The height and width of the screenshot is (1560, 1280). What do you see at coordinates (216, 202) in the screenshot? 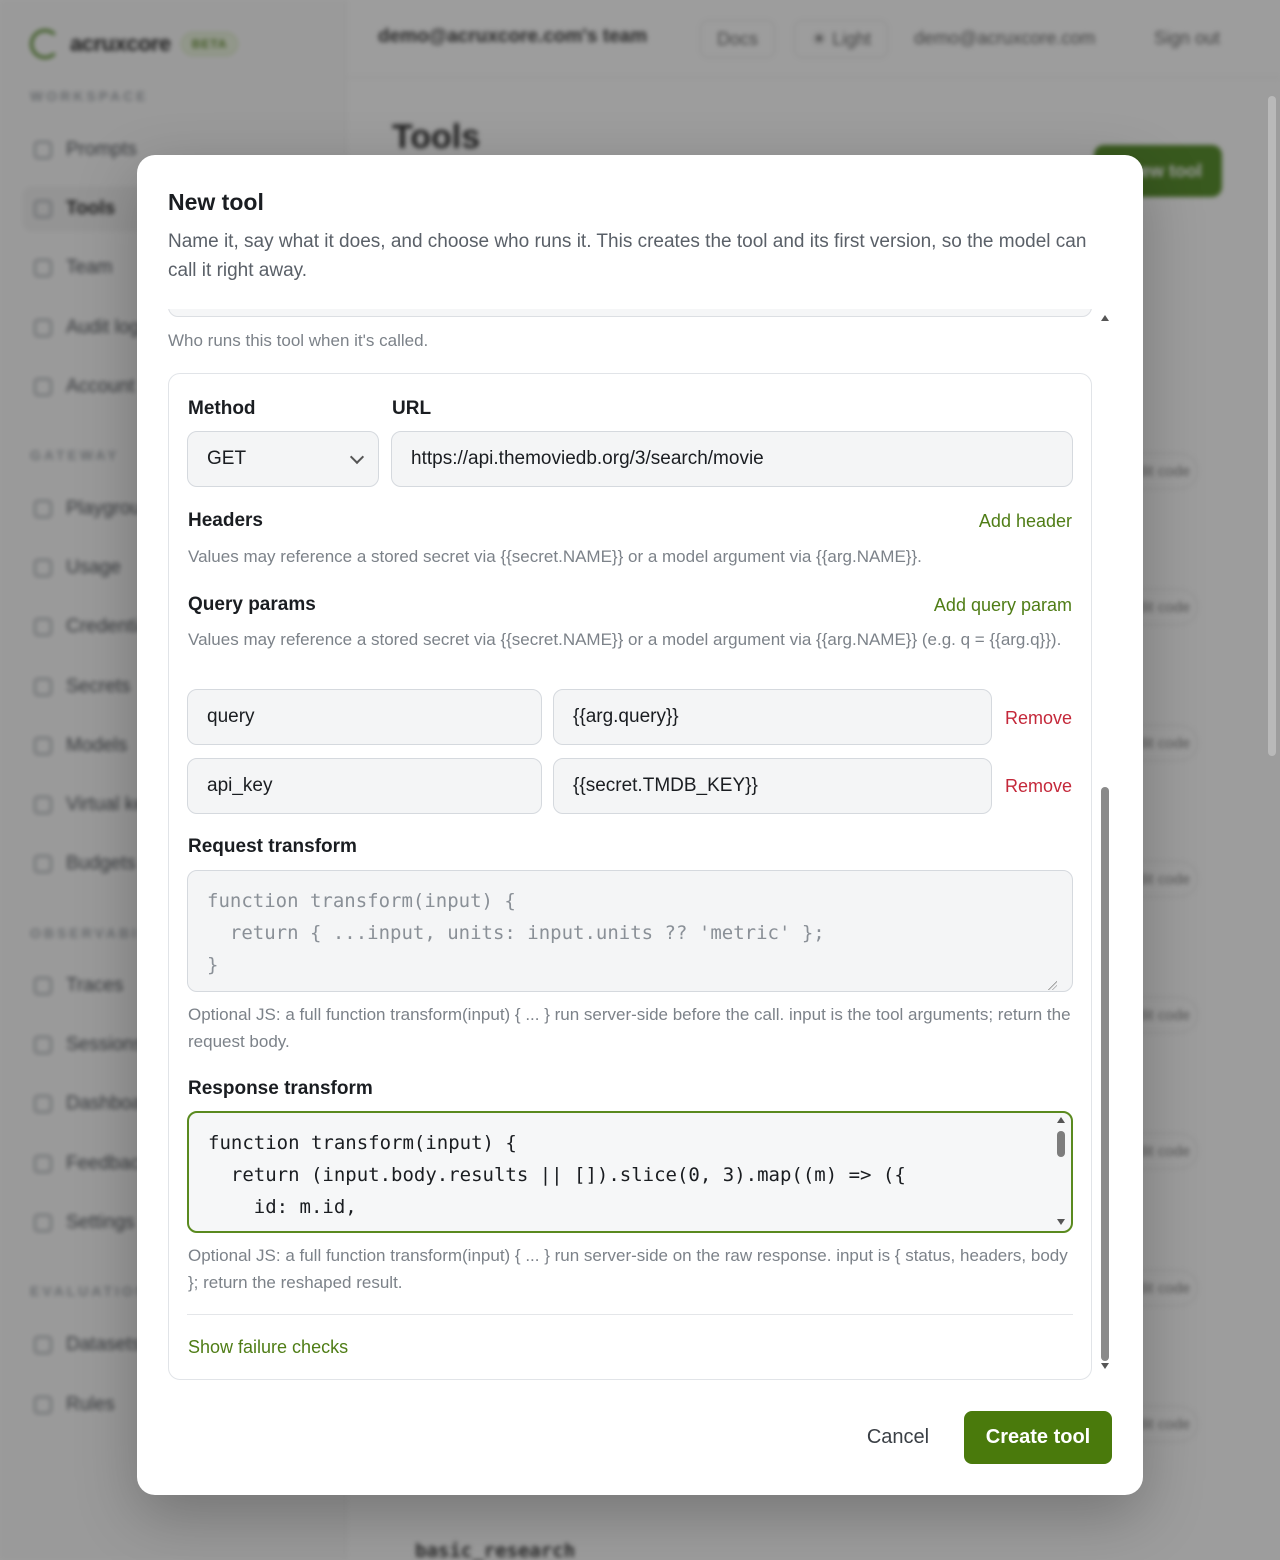
I see `dialog-title: New tool` at bounding box center [216, 202].